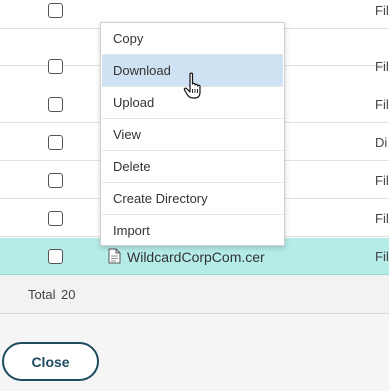  What do you see at coordinates (42, 294) in the screenshot?
I see `total-label: Total` at bounding box center [42, 294].